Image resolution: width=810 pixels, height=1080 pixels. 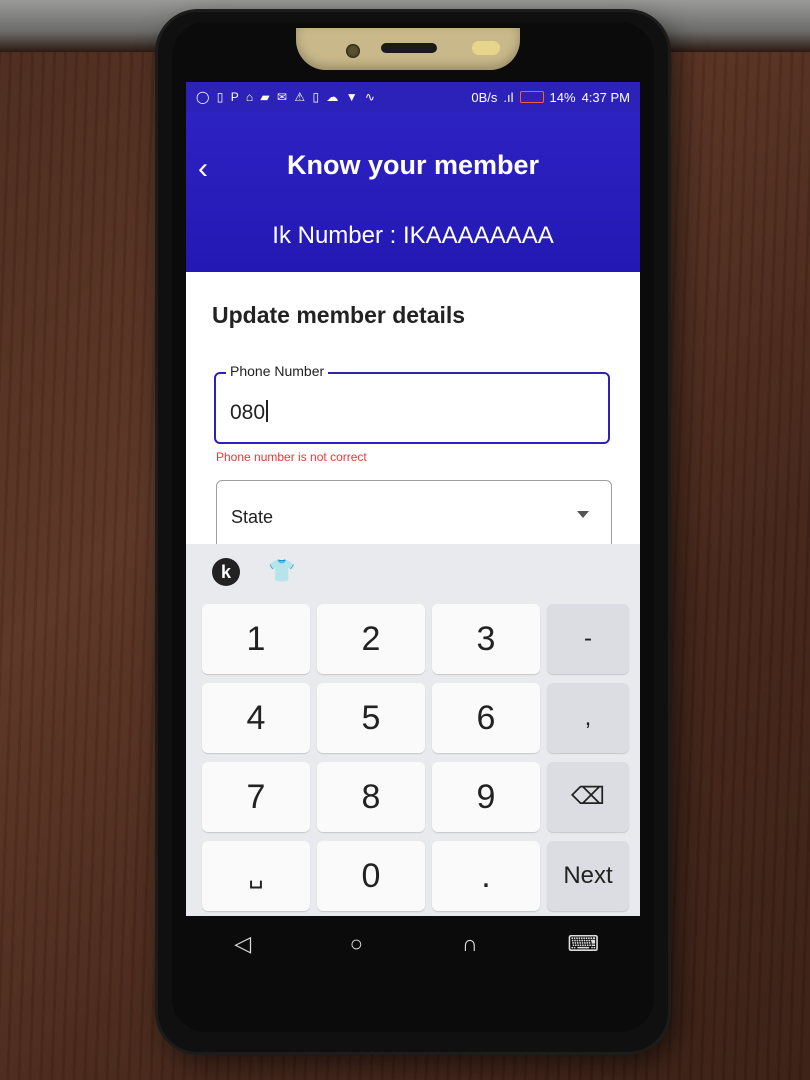 I want to click on text-caret, so click(x=267, y=411).